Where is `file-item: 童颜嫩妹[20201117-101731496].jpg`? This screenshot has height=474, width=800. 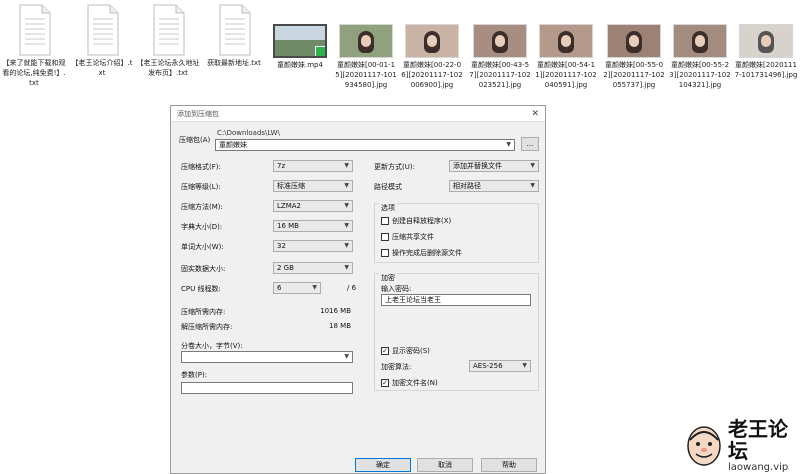 file-item: 童颜嫩妹[20201117-101731496].jpg is located at coordinates (766, 42).